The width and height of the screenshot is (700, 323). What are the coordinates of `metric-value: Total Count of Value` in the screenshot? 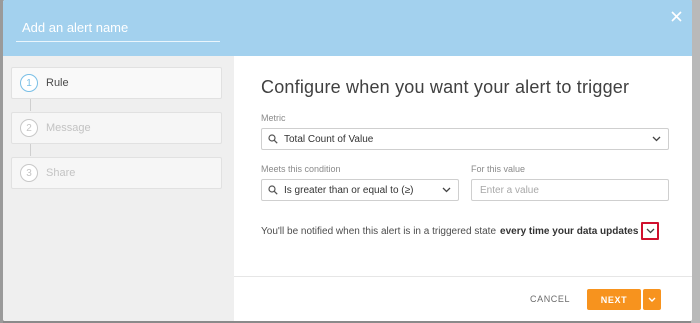 It's located at (329, 139).